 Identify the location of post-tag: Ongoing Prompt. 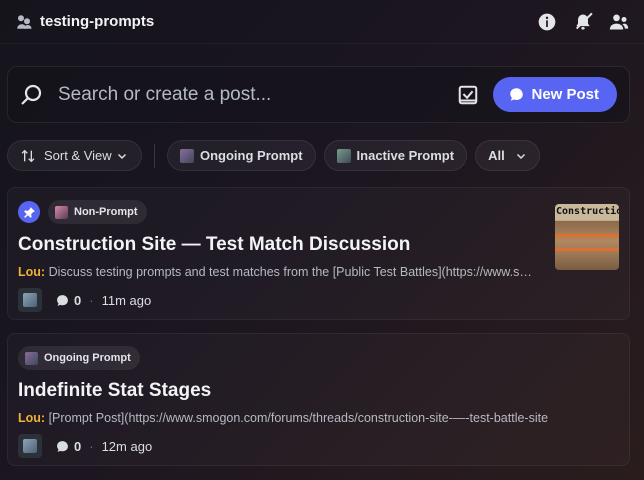
(79, 358).